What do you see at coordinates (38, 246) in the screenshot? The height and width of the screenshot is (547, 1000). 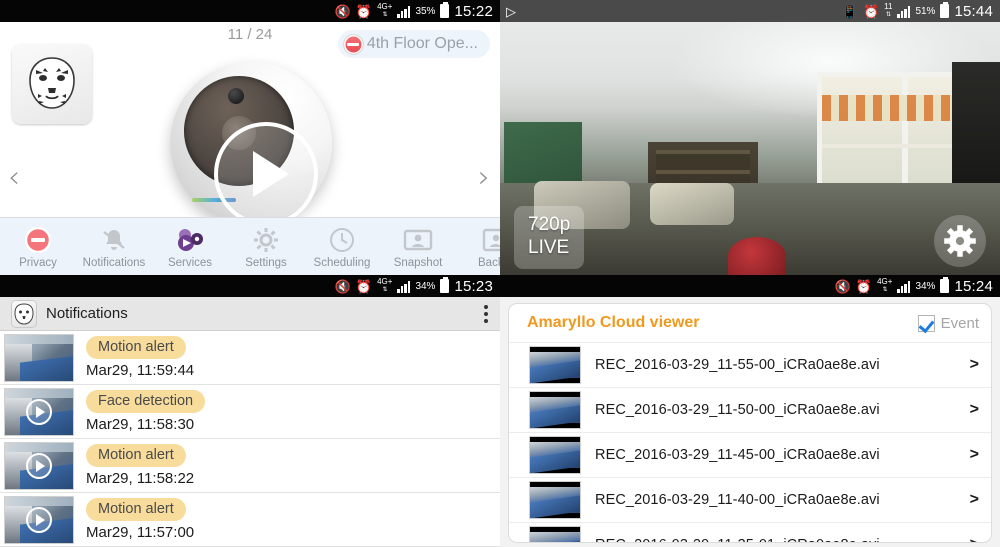 I see `toolbar-item-privacy: Privacy` at bounding box center [38, 246].